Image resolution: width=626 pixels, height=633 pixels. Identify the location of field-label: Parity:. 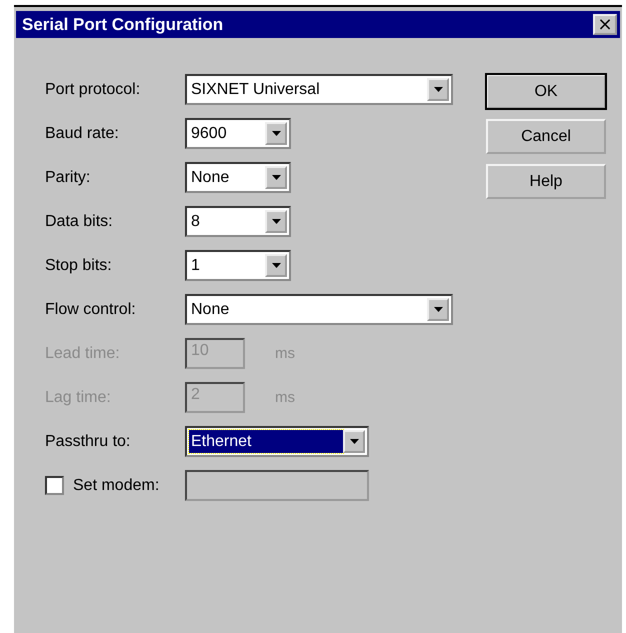
(67, 177).